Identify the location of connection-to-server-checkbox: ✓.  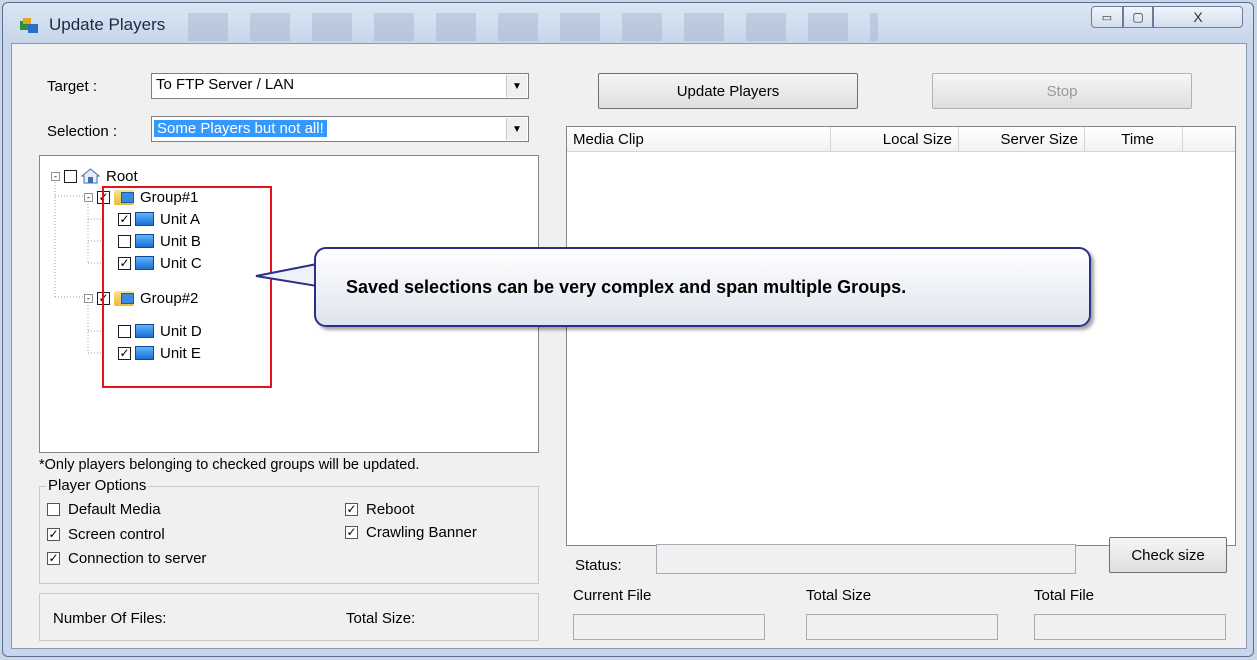
(53, 558).